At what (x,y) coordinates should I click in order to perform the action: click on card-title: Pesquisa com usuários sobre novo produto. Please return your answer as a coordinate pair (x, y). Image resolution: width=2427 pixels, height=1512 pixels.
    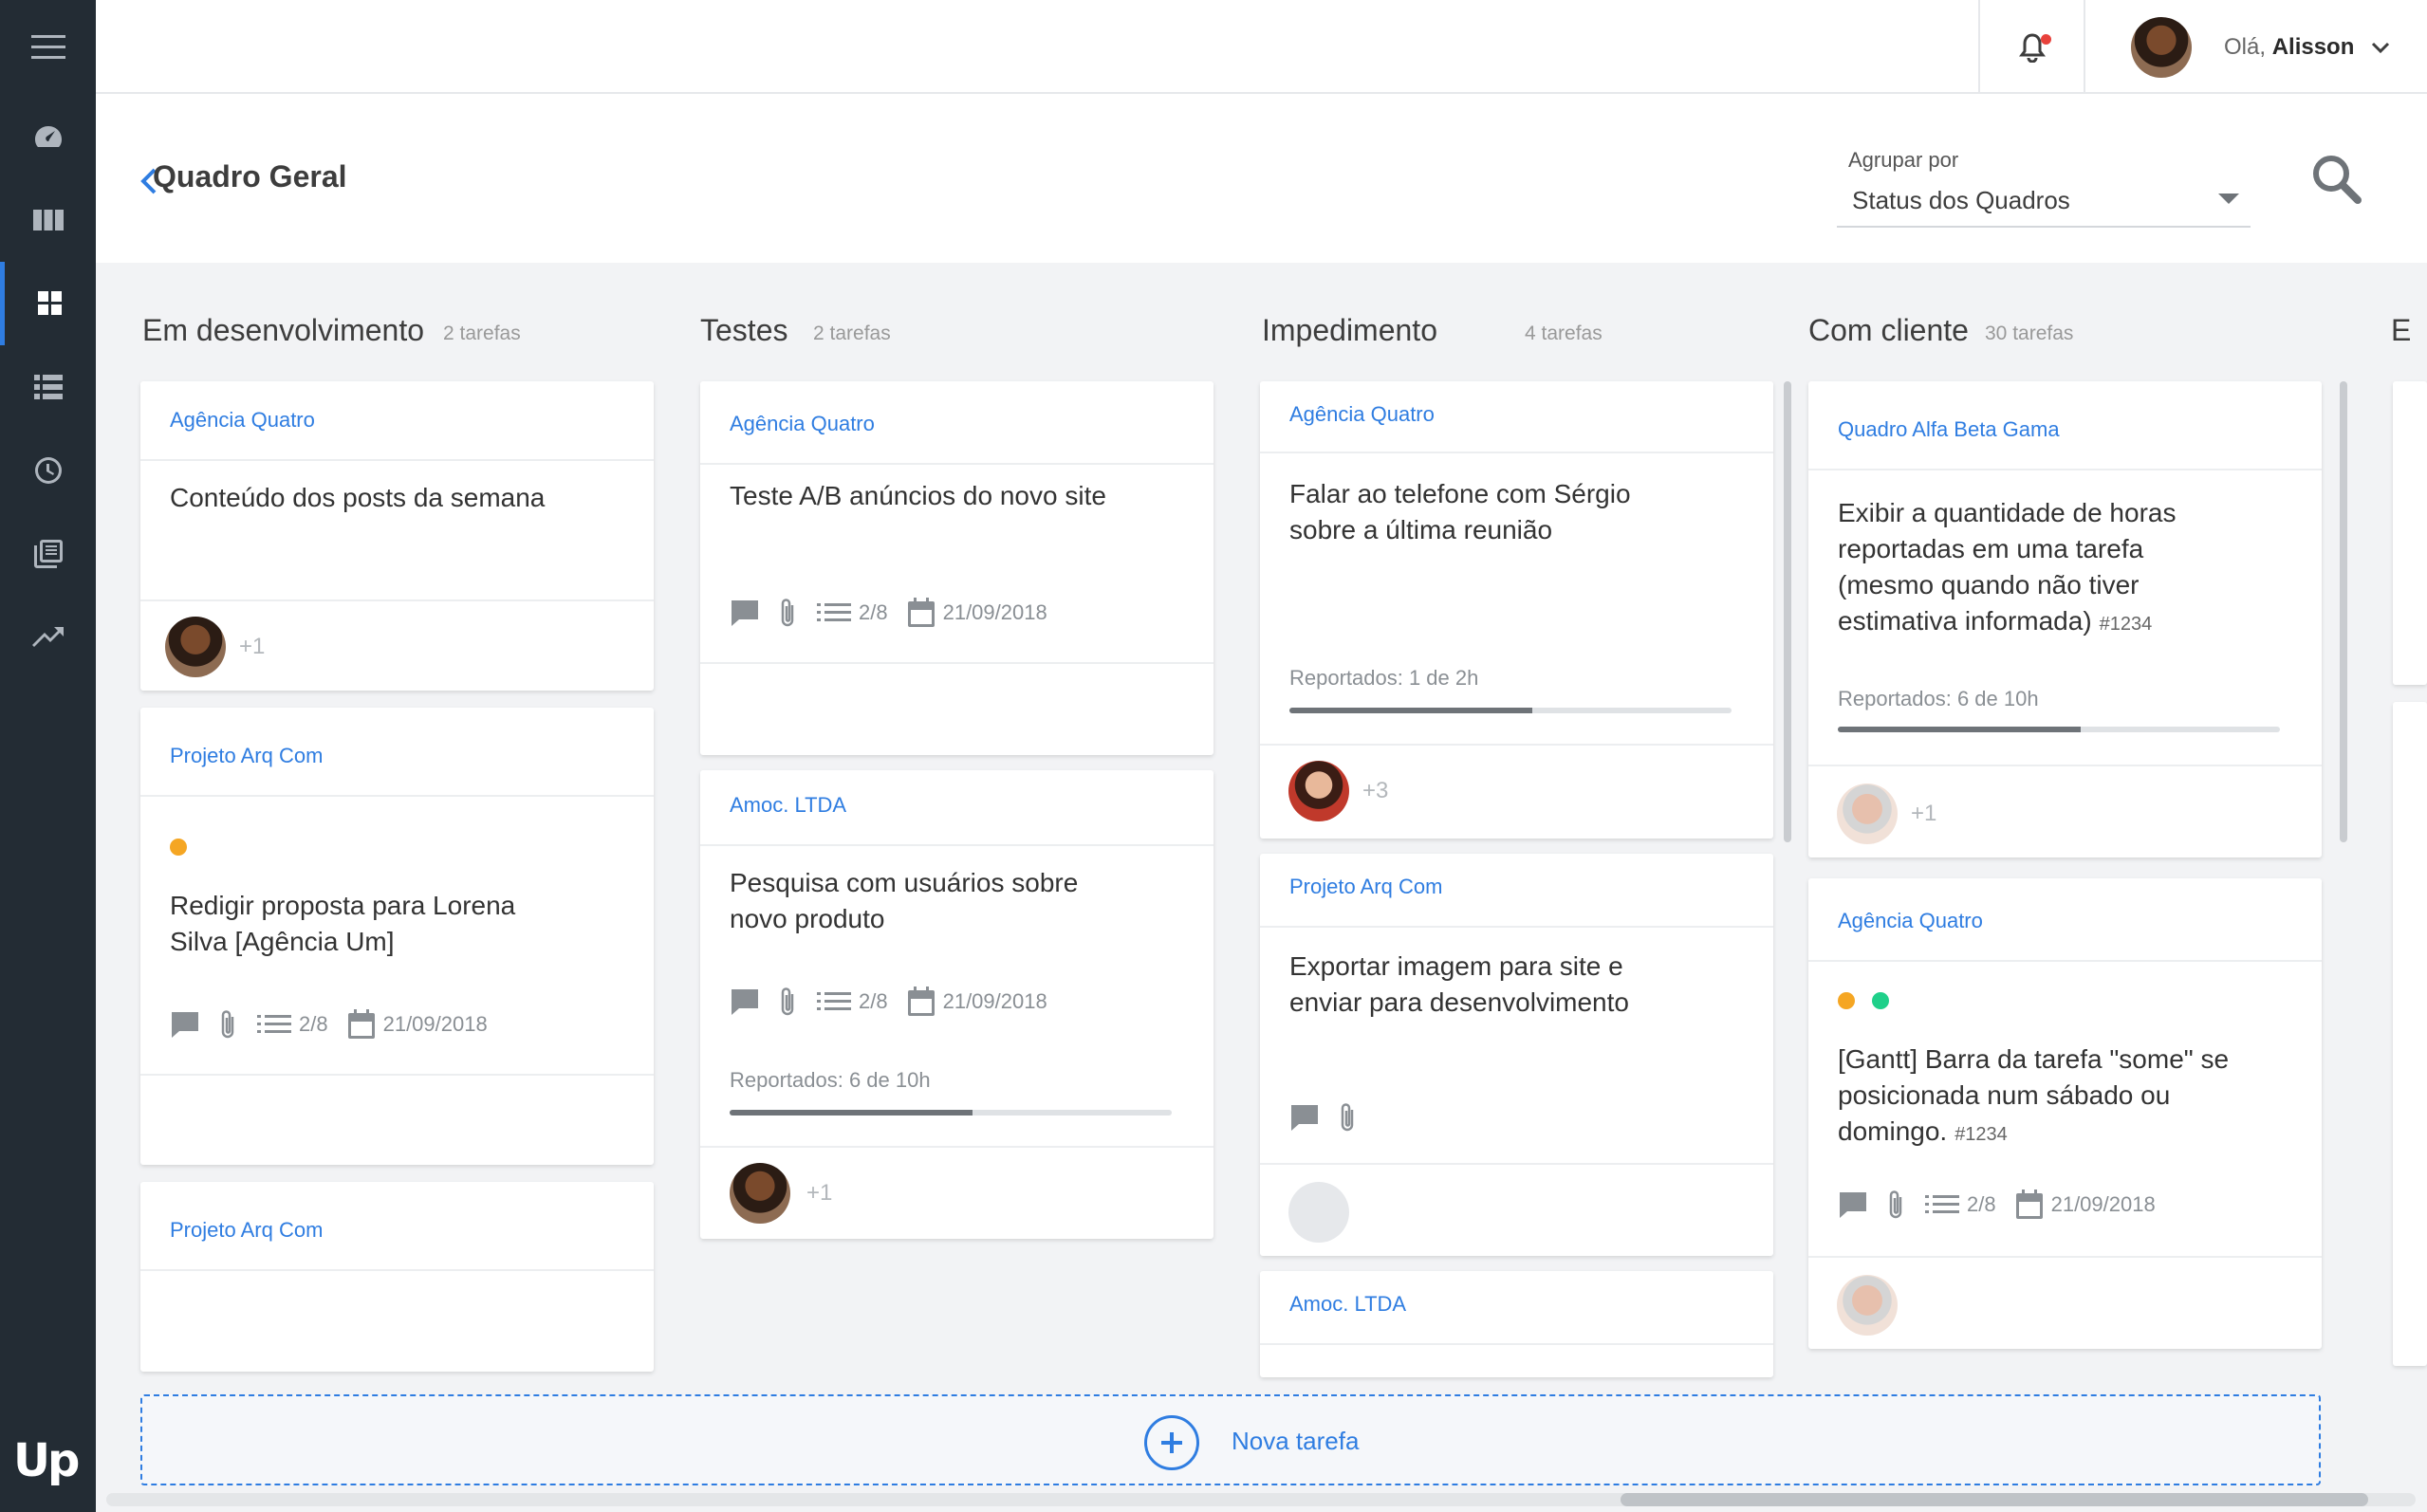
    Looking at the image, I should click on (904, 900).